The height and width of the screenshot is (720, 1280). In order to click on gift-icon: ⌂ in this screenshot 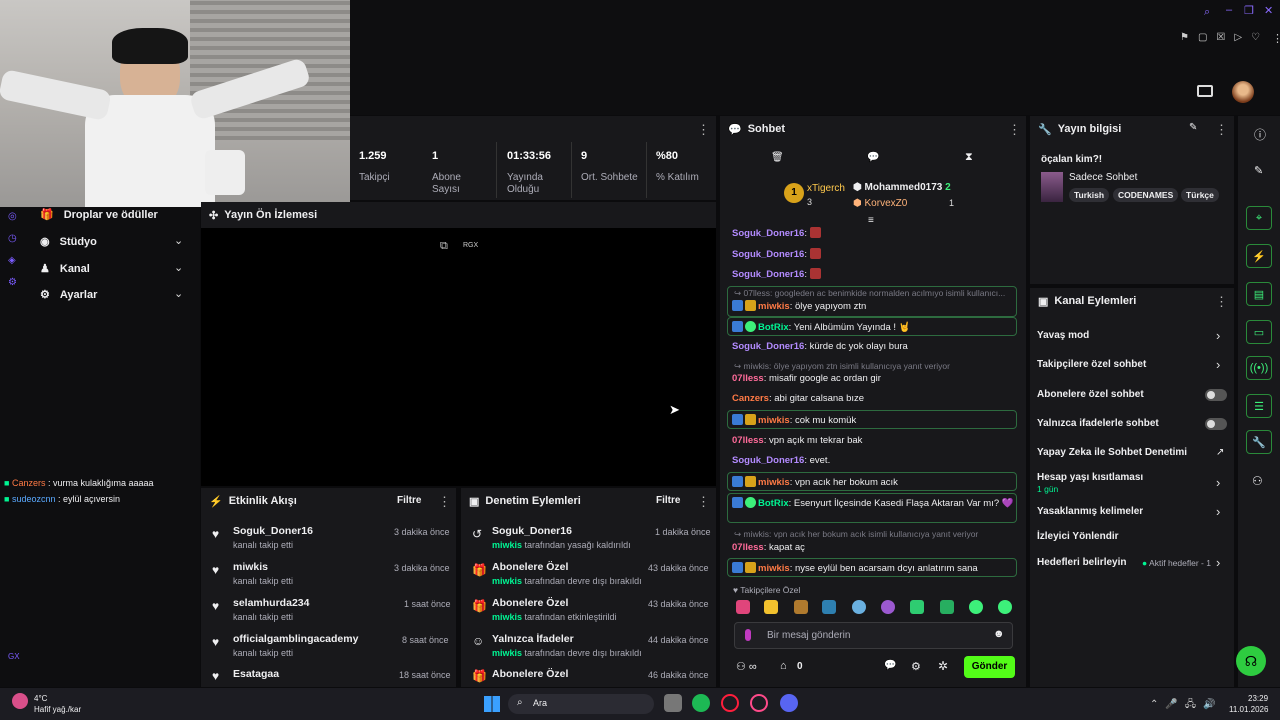, I will do `click(783, 666)`.